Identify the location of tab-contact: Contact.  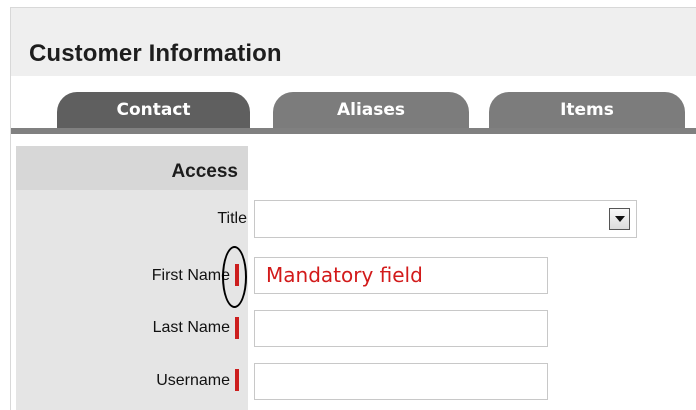
(153, 110).